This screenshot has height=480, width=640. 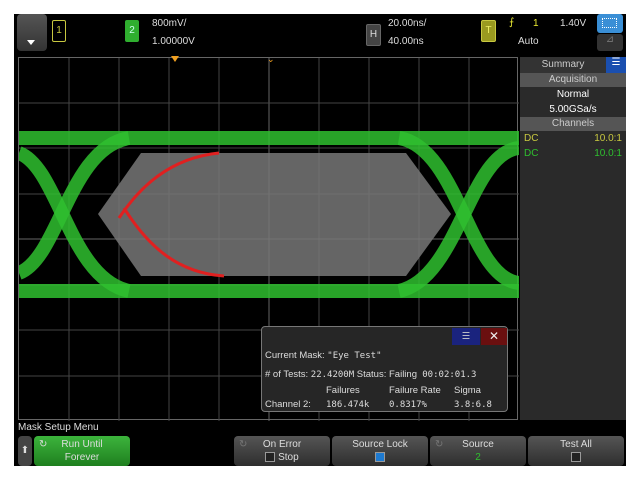 I want to click on ch2-scale: 800mV/, so click(x=169, y=23).